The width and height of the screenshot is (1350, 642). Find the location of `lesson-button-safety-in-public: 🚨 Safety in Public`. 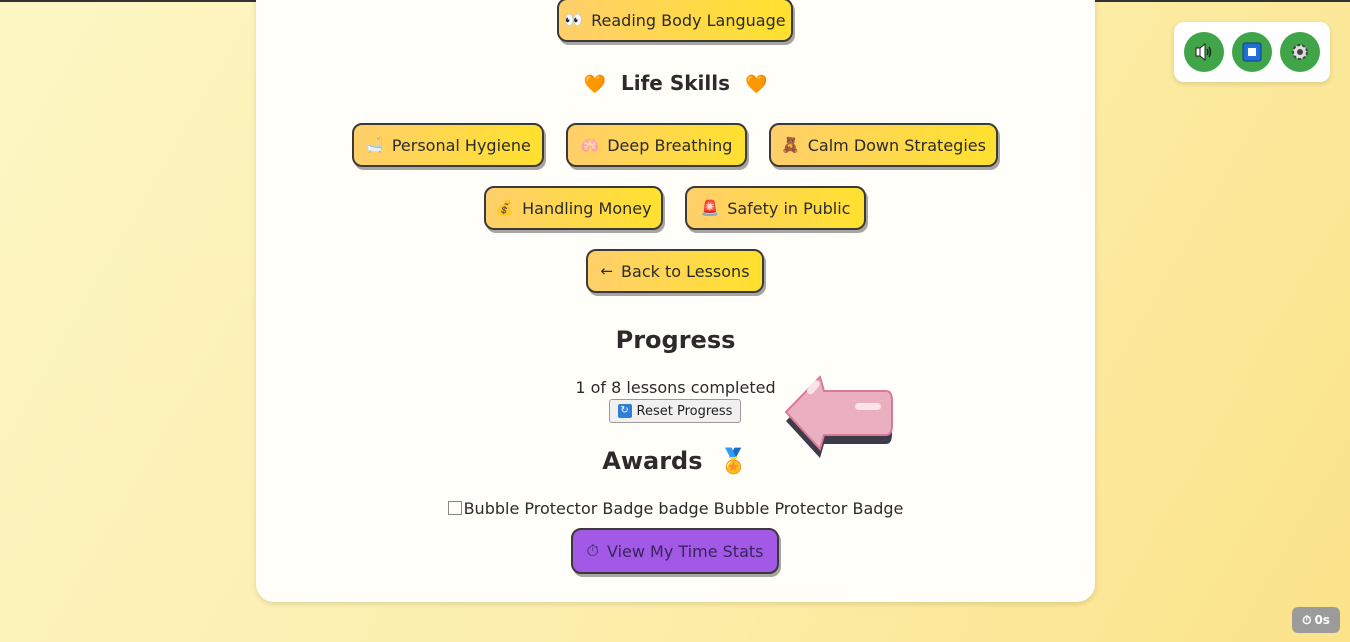

lesson-button-safety-in-public: 🚨 Safety in Public is located at coordinates (775, 208).